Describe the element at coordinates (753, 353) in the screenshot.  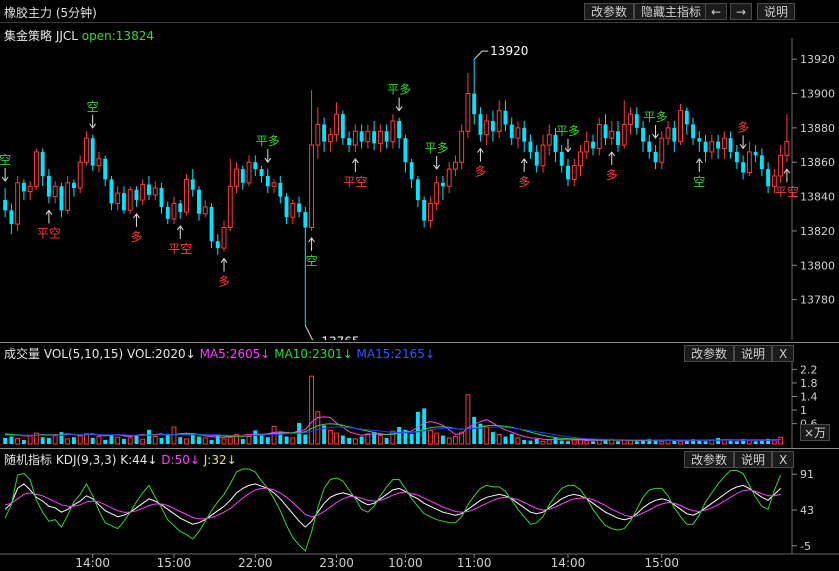
I see `volume-help-button: 说明` at that location.